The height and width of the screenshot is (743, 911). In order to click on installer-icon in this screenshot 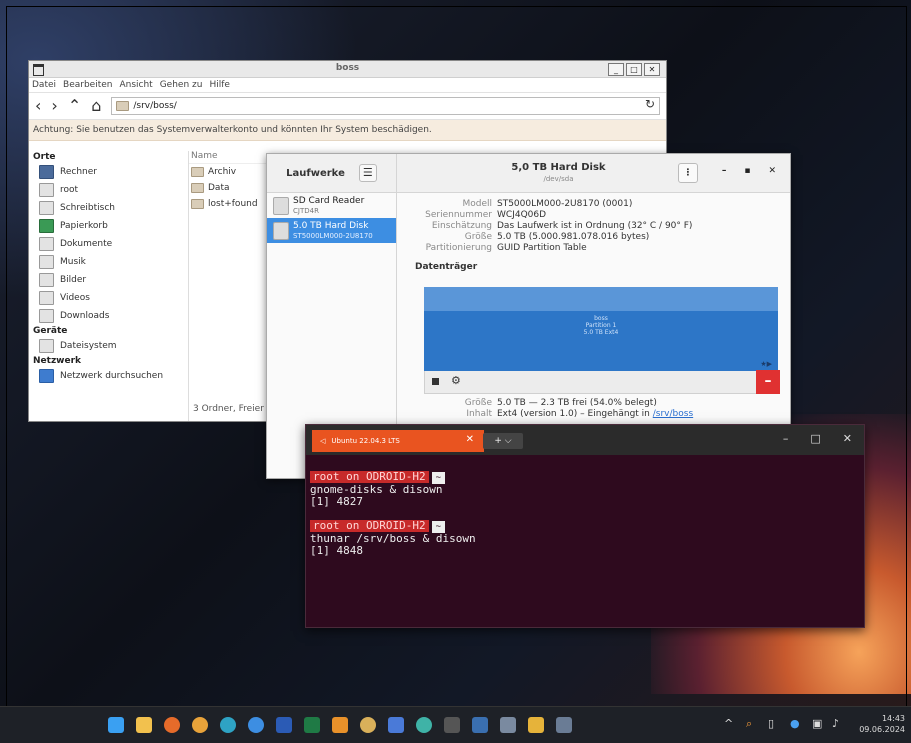, I will do `click(536, 725)`.